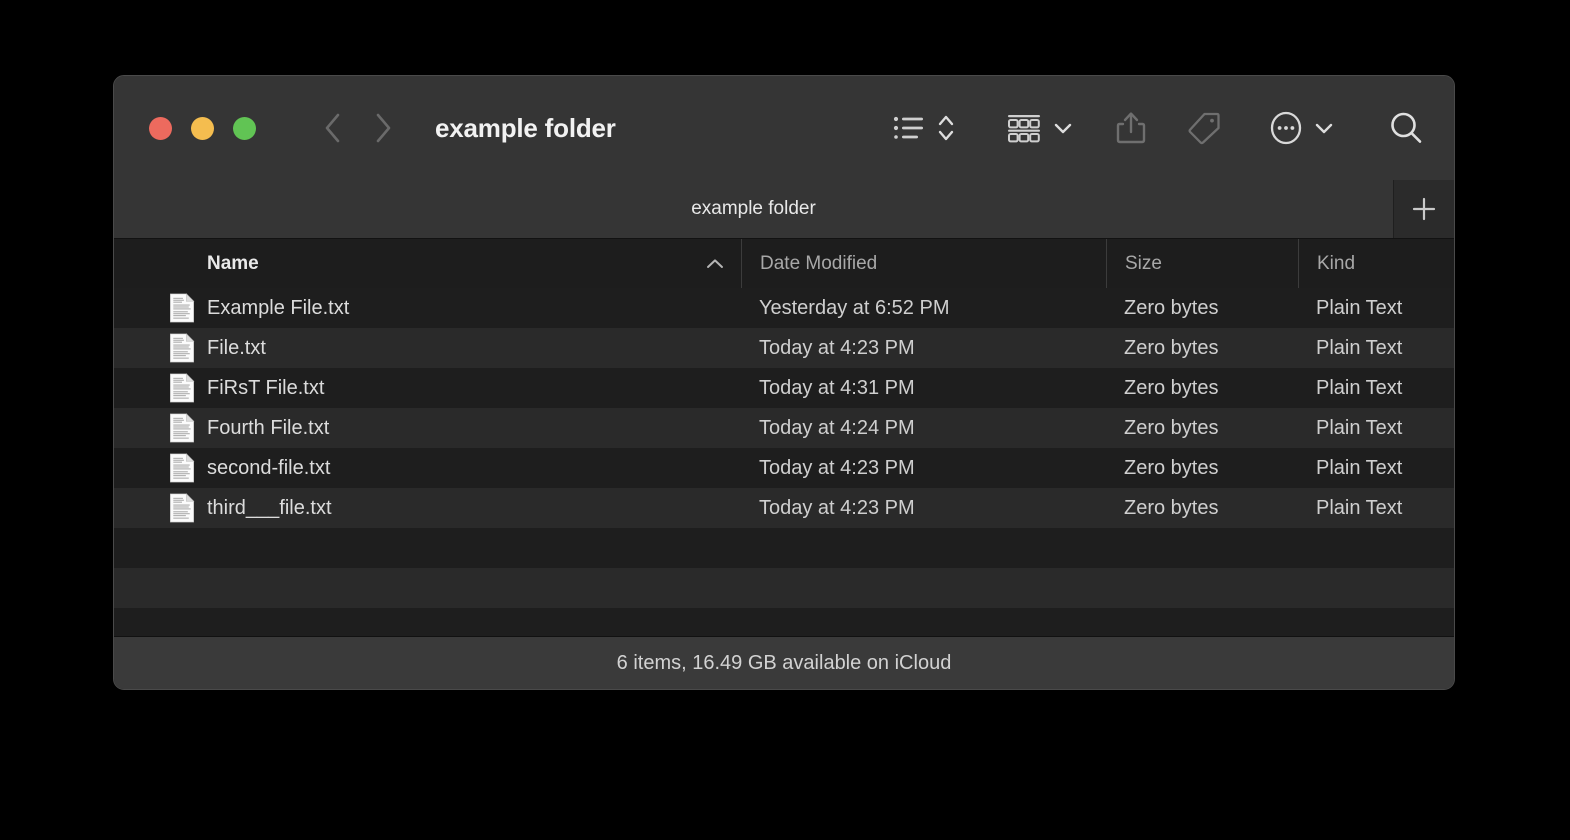  I want to click on file-name-cell: second-file.txt, so click(427, 468).